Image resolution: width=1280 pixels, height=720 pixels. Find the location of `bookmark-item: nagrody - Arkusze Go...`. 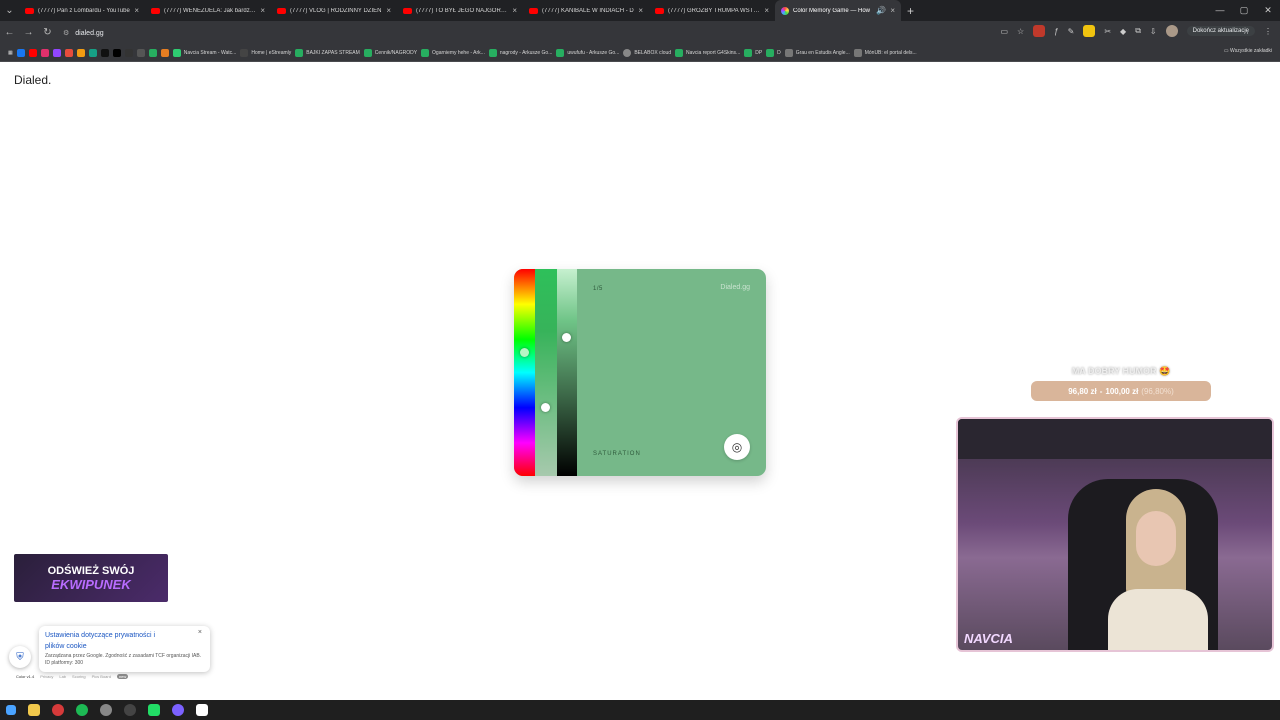

bookmark-item: nagrody - Arkusze Go... is located at coordinates (520, 52).